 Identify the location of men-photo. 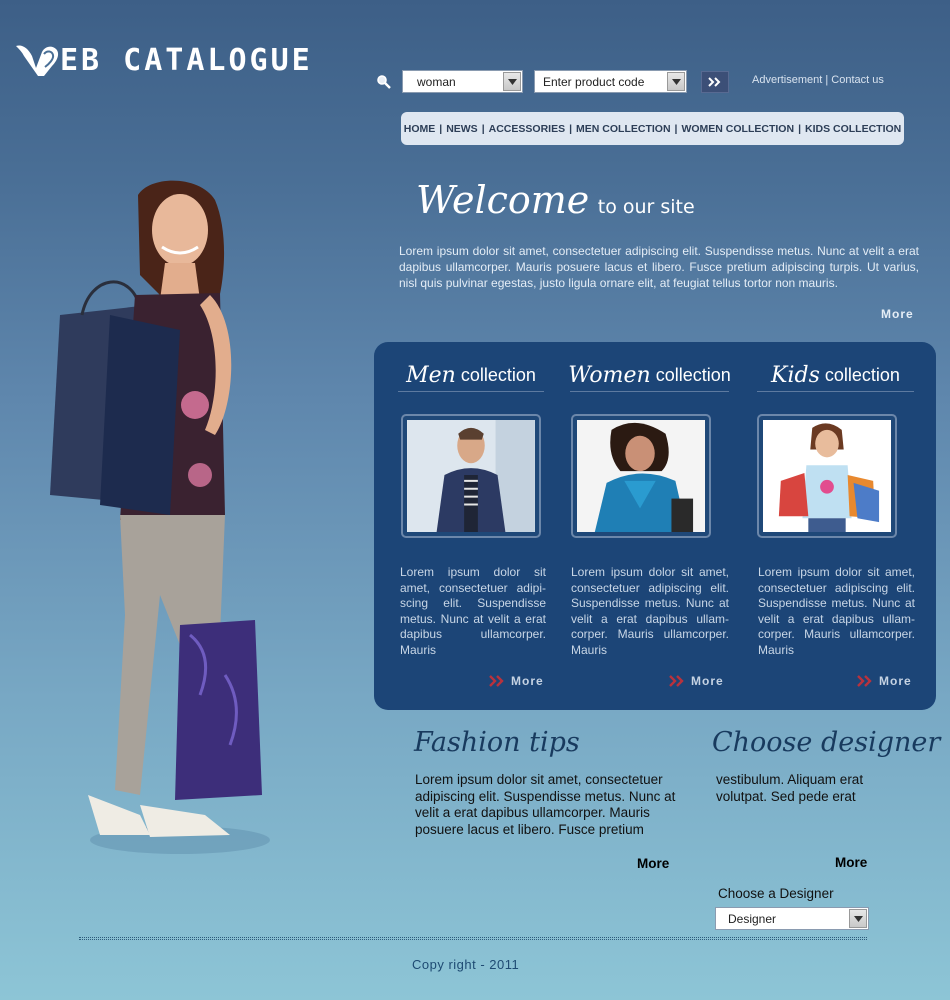
(471, 476).